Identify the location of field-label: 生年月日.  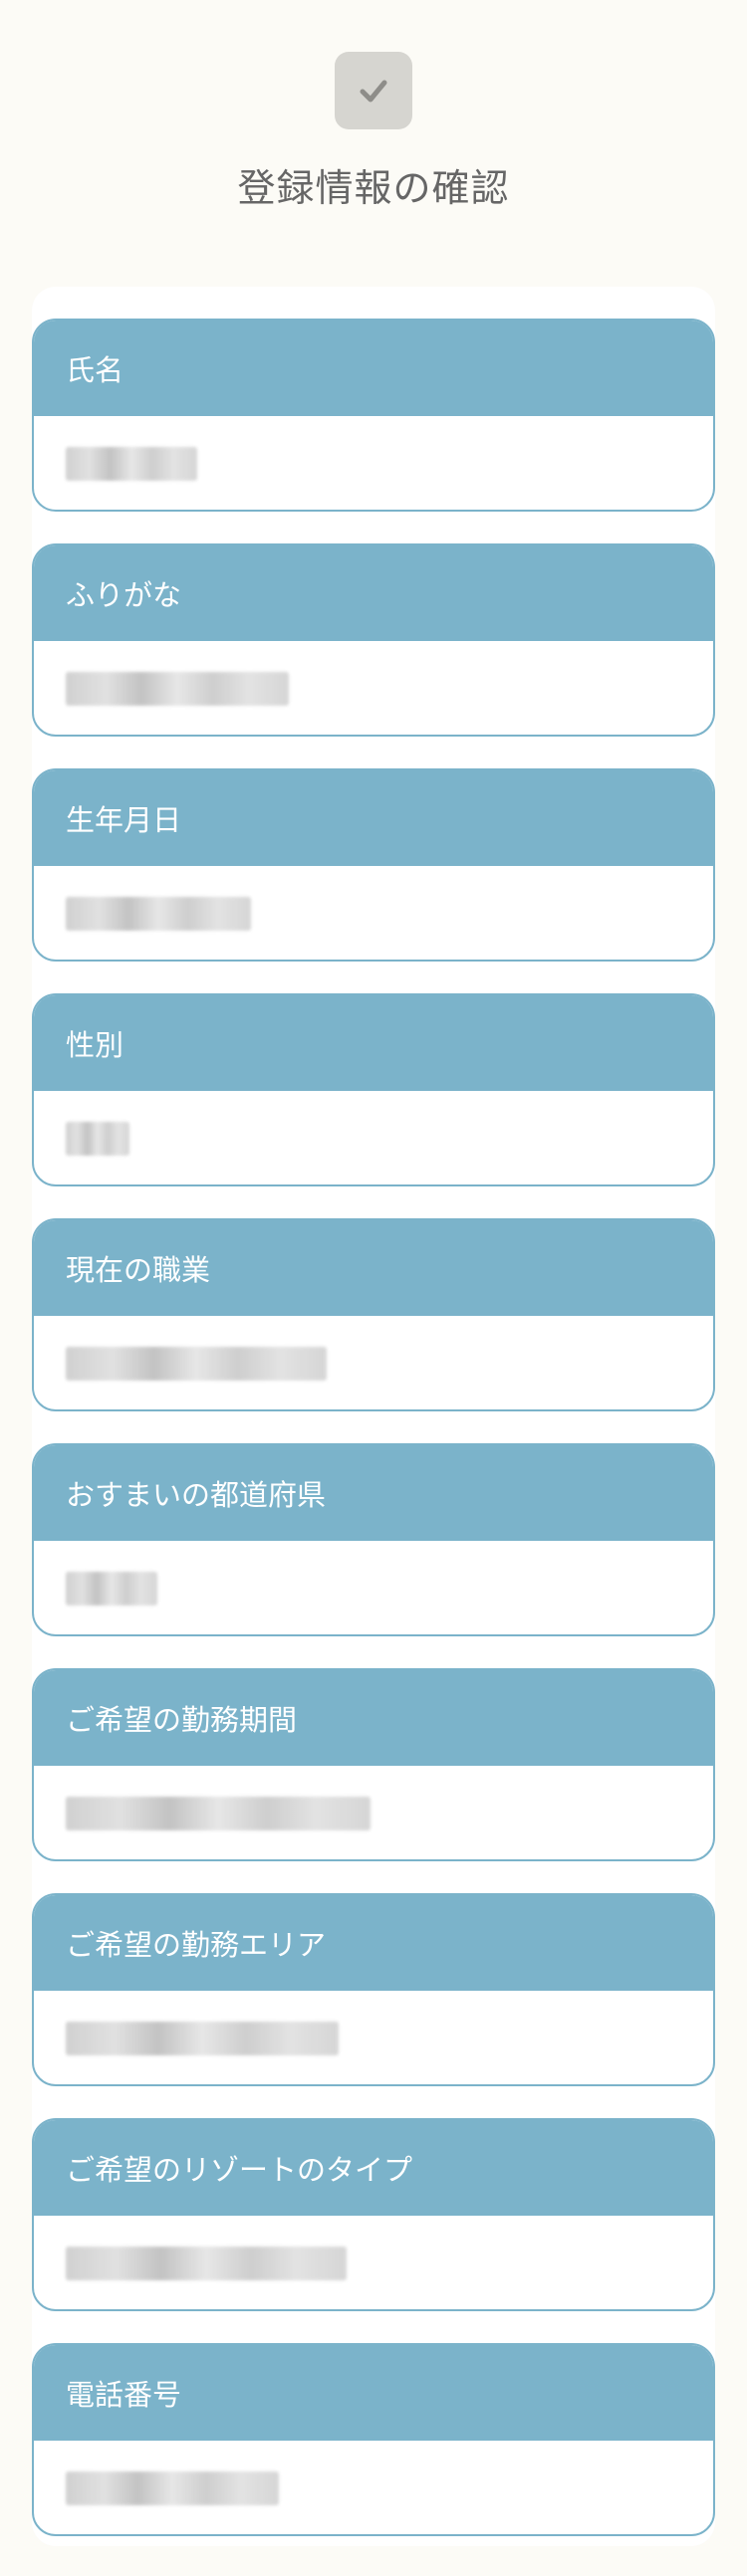
(373, 818).